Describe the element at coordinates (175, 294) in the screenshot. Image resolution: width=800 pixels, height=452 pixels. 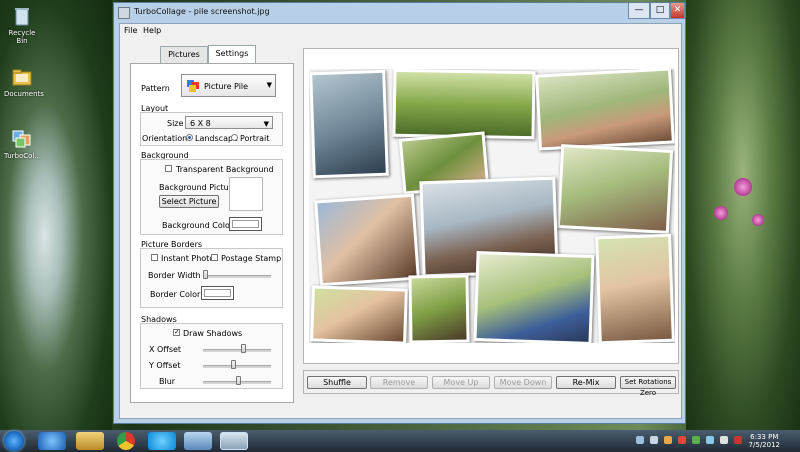
I see `border-color-label: Border Color` at that location.